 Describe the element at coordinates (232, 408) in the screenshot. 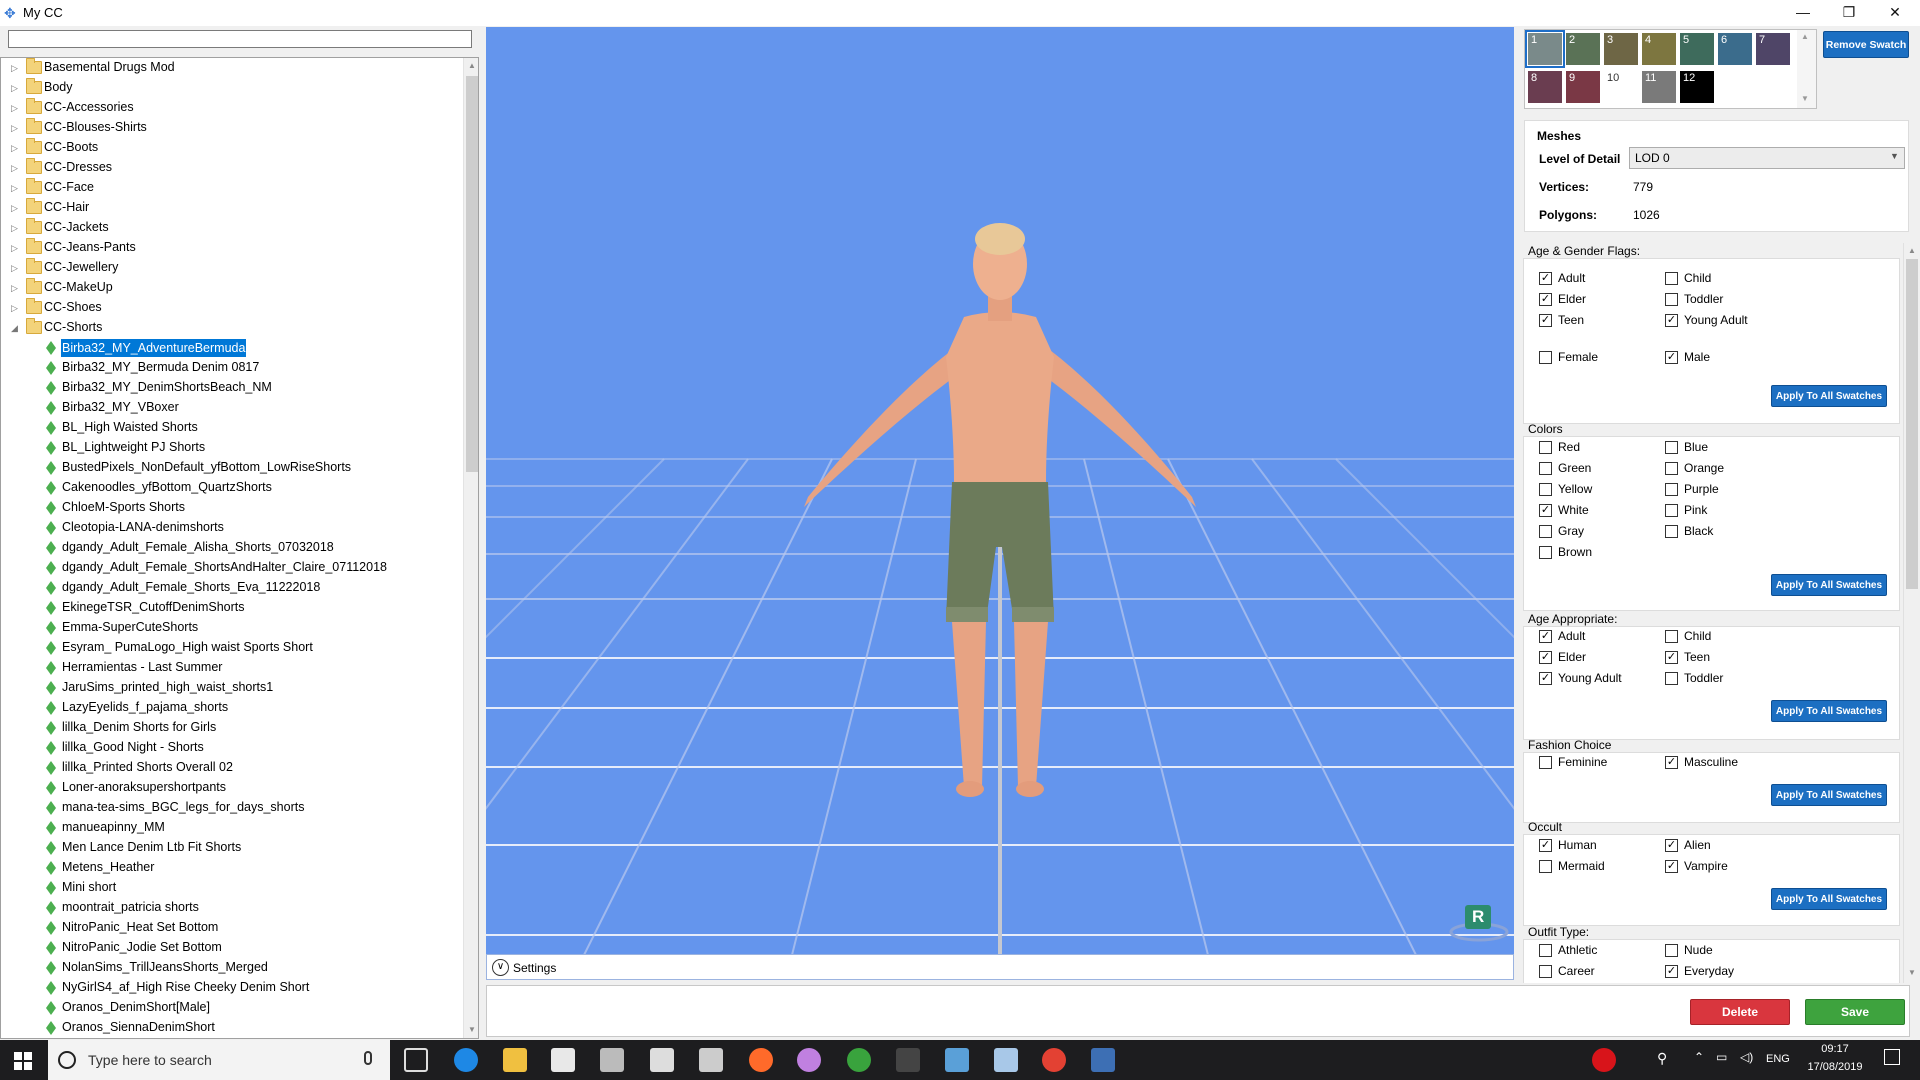

I see `tree-item-row: Birba32_MY_VBoxer` at that location.